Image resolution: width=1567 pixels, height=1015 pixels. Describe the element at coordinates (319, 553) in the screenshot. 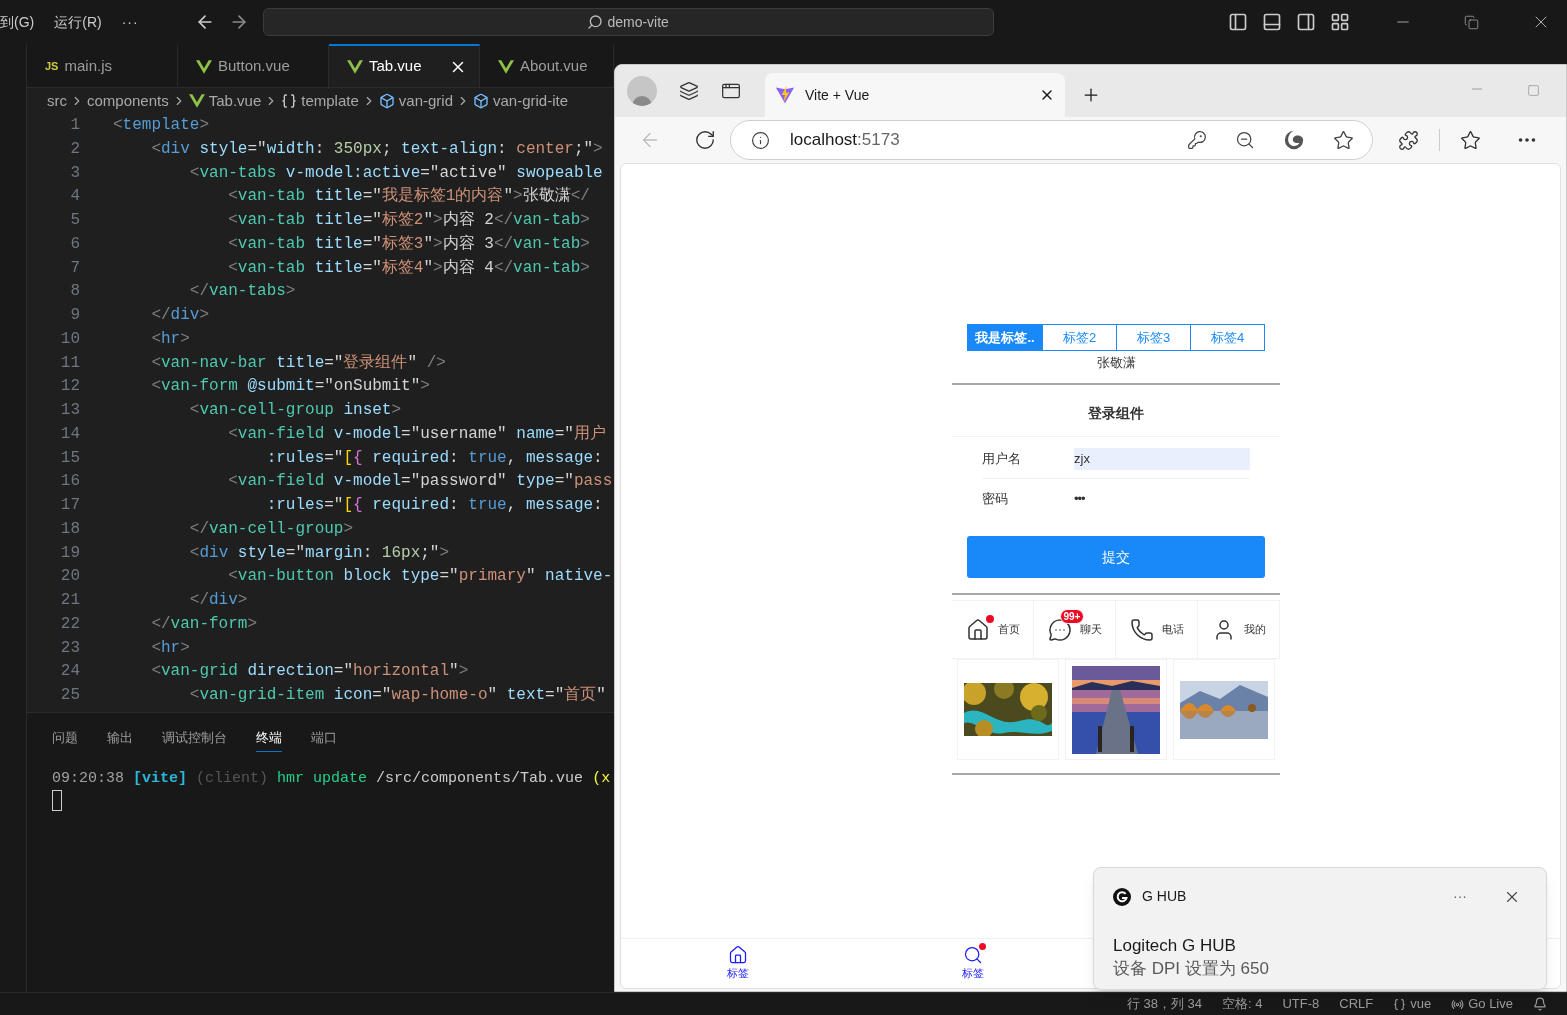

I see `code-line: <div style="margin: 16px;">` at that location.